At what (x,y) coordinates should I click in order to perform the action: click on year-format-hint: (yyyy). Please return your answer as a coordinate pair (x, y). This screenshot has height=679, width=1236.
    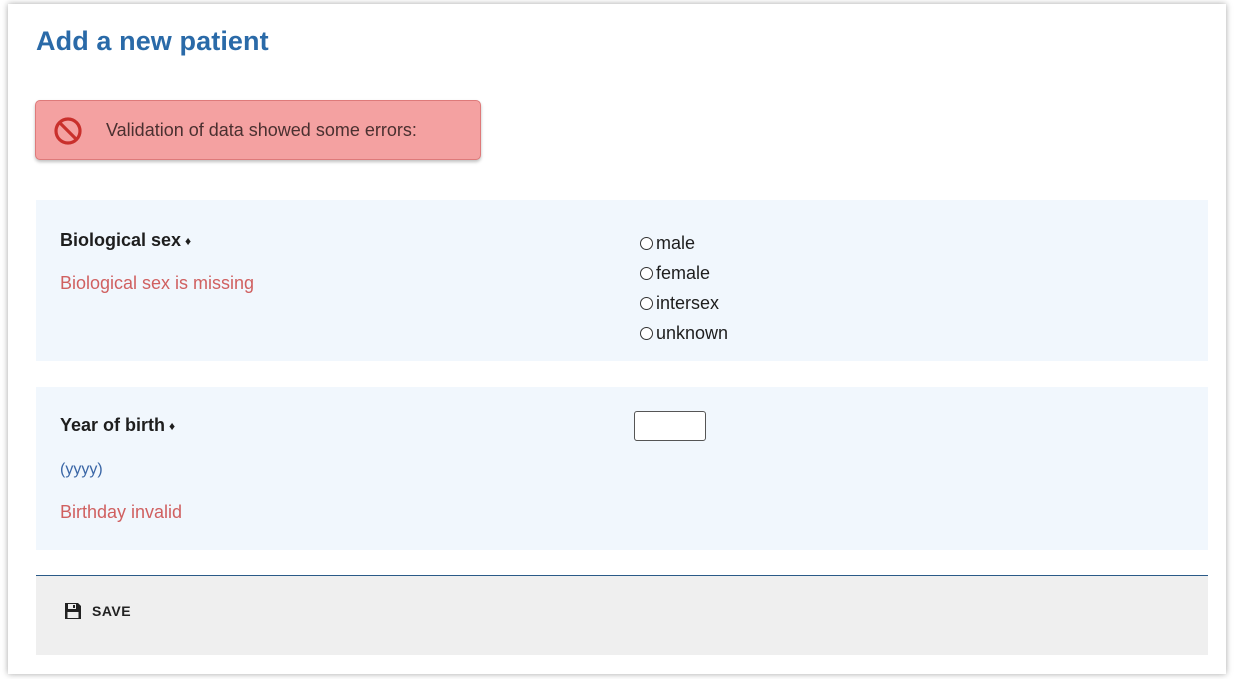
    Looking at the image, I should click on (81, 469).